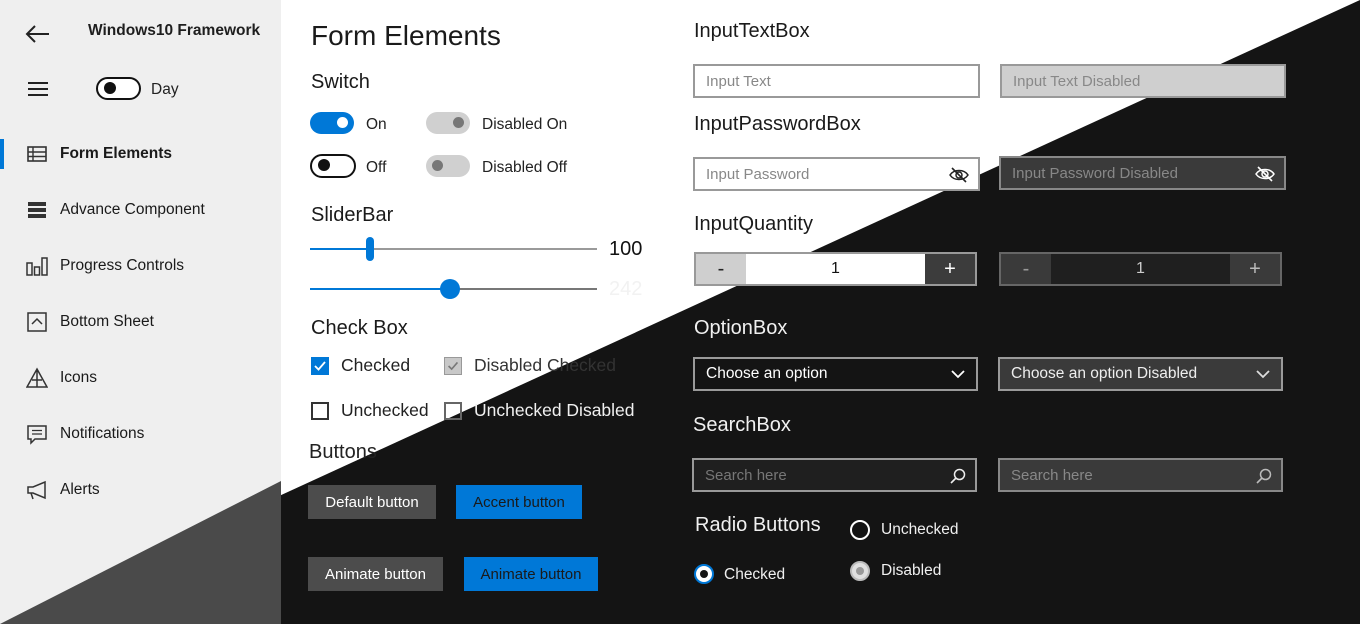  I want to click on search-input-disabled: Search here, so click(1140, 475).